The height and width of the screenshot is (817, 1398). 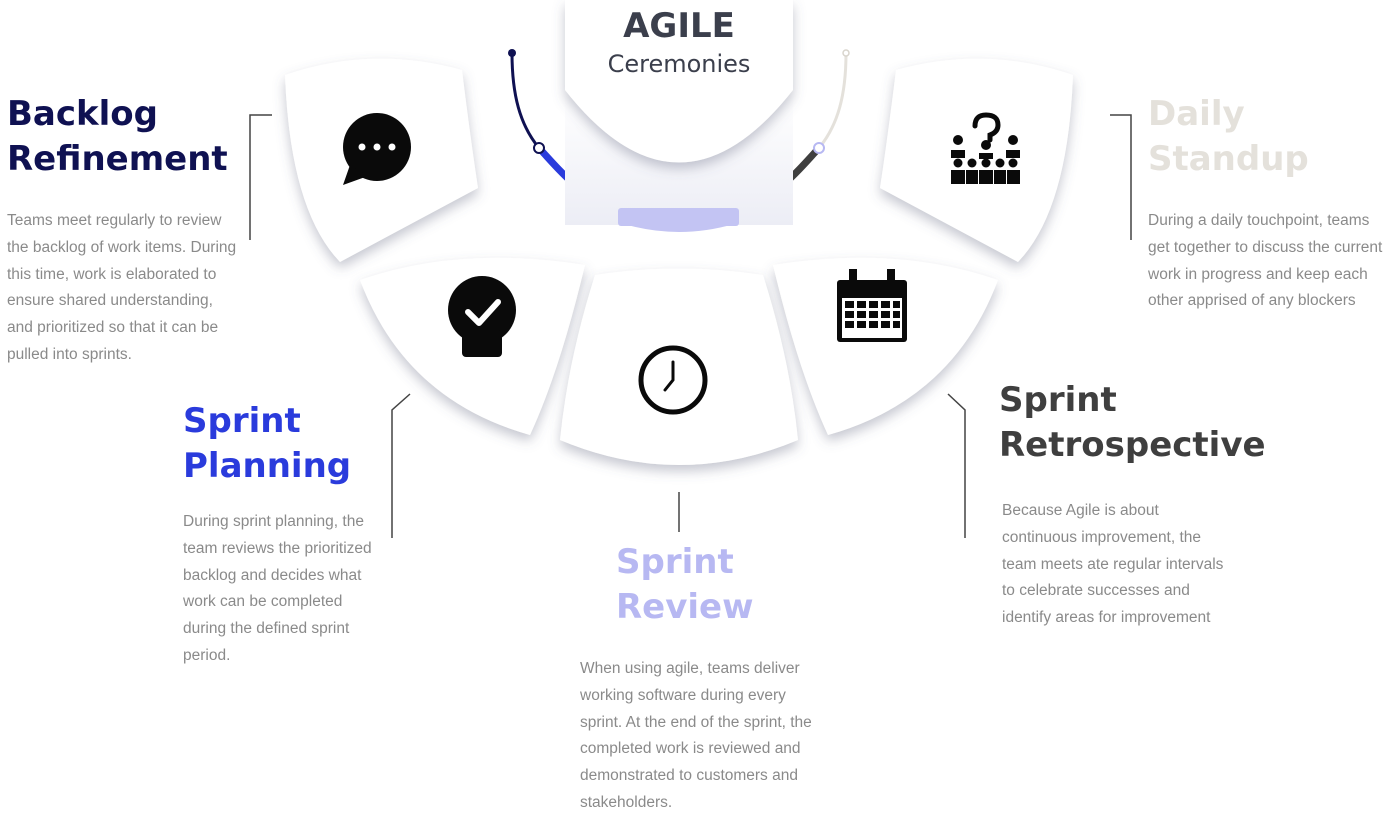 What do you see at coordinates (260, 177) in the screenshot?
I see `connector-backlog` at bounding box center [260, 177].